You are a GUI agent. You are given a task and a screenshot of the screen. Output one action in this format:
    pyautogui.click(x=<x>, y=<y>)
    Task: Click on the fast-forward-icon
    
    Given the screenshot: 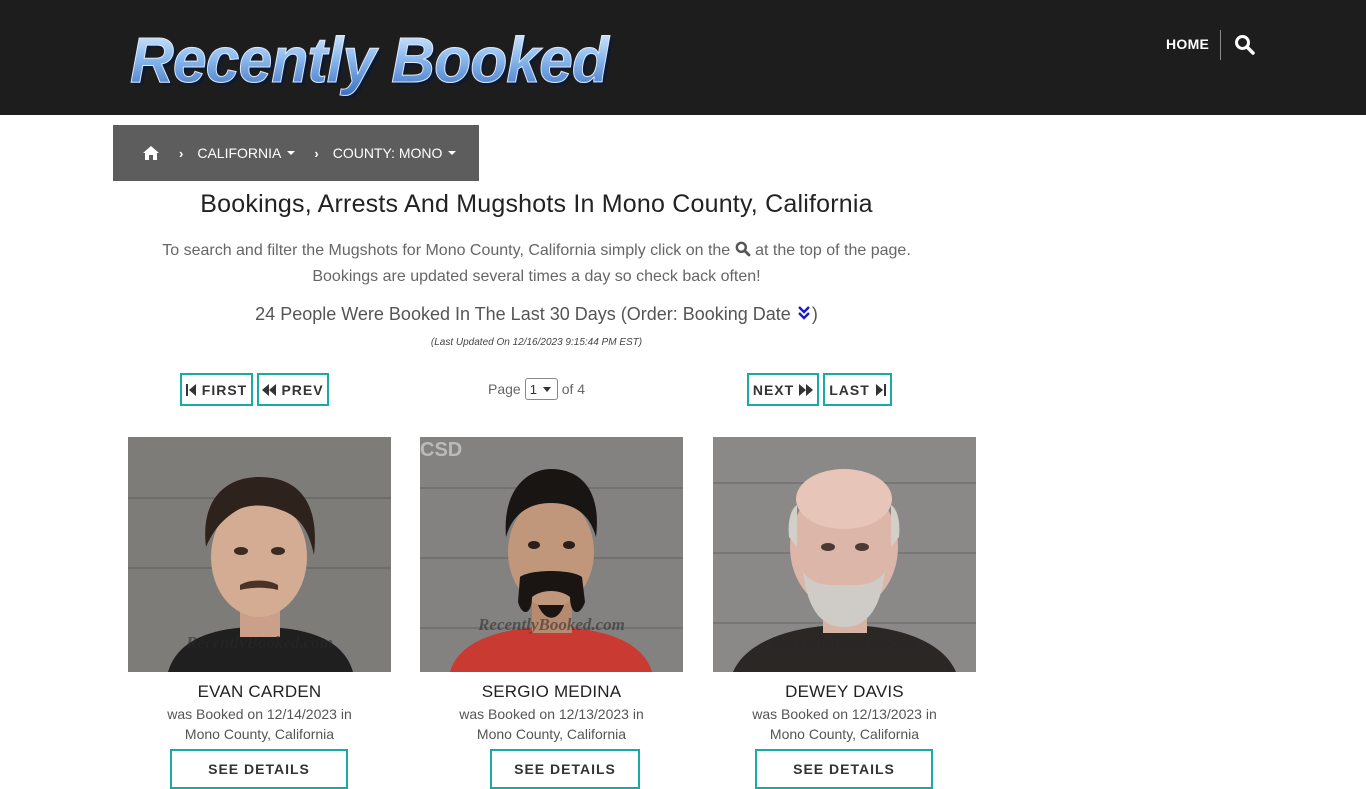 What is the action you would take?
    pyautogui.click(x=806, y=389)
    